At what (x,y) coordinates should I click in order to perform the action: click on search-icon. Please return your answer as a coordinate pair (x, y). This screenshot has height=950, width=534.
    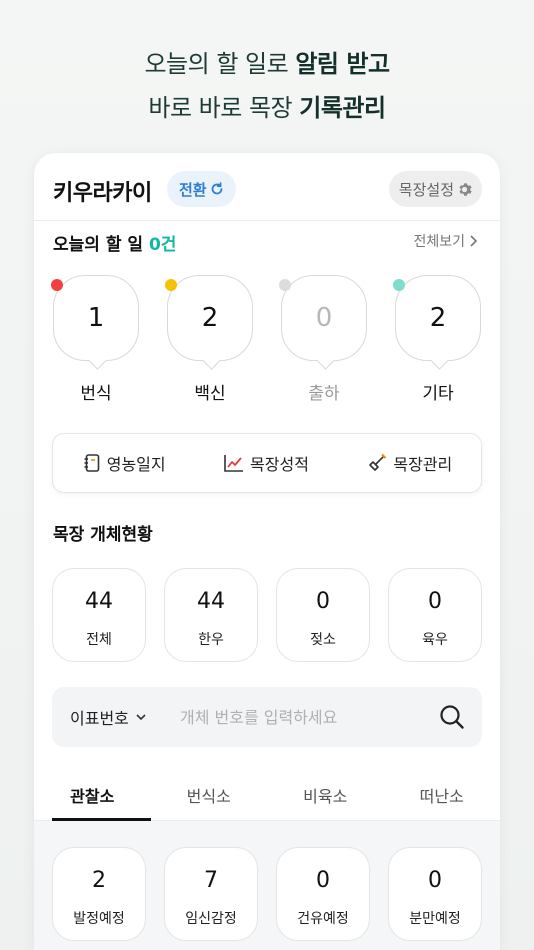
    Looking at the image, I should click on (452, 717).